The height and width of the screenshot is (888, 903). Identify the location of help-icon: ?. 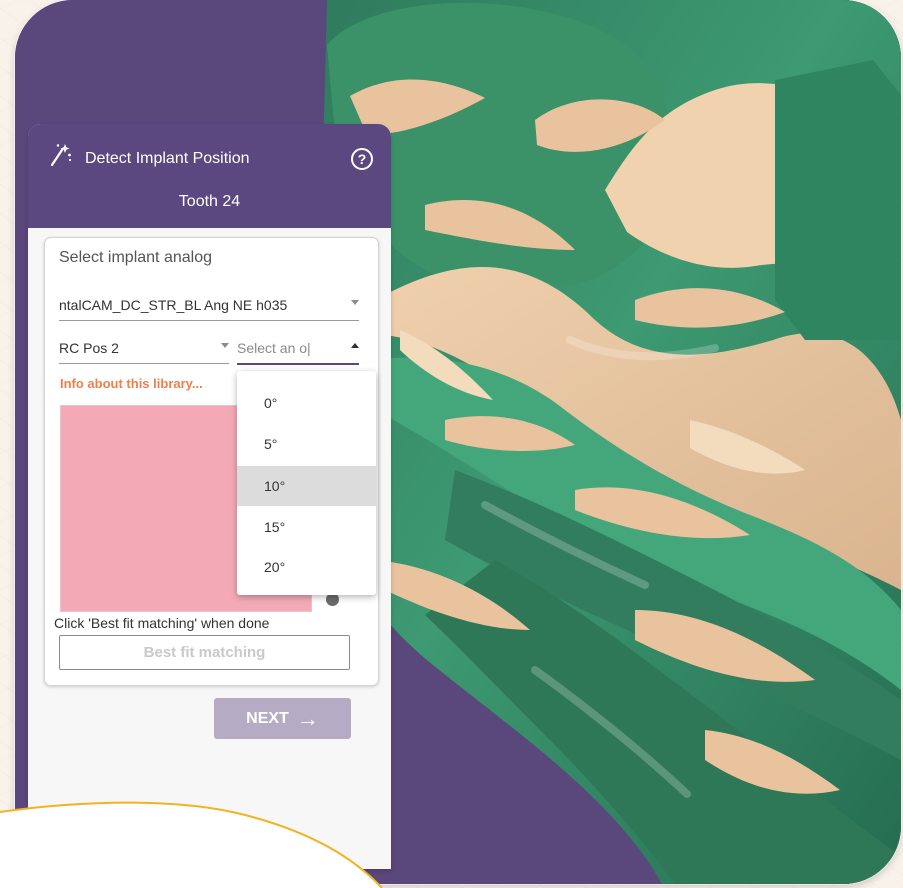
(362, 159).